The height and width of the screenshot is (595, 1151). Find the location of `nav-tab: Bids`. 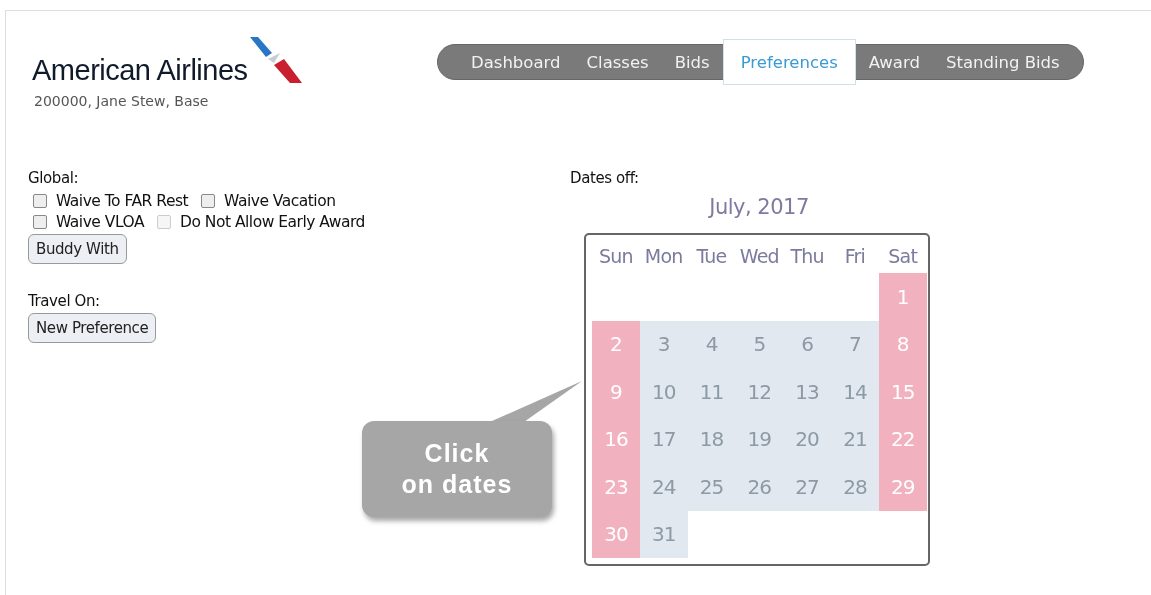

nav-tab: Bids is located at coordinates (692, 62).